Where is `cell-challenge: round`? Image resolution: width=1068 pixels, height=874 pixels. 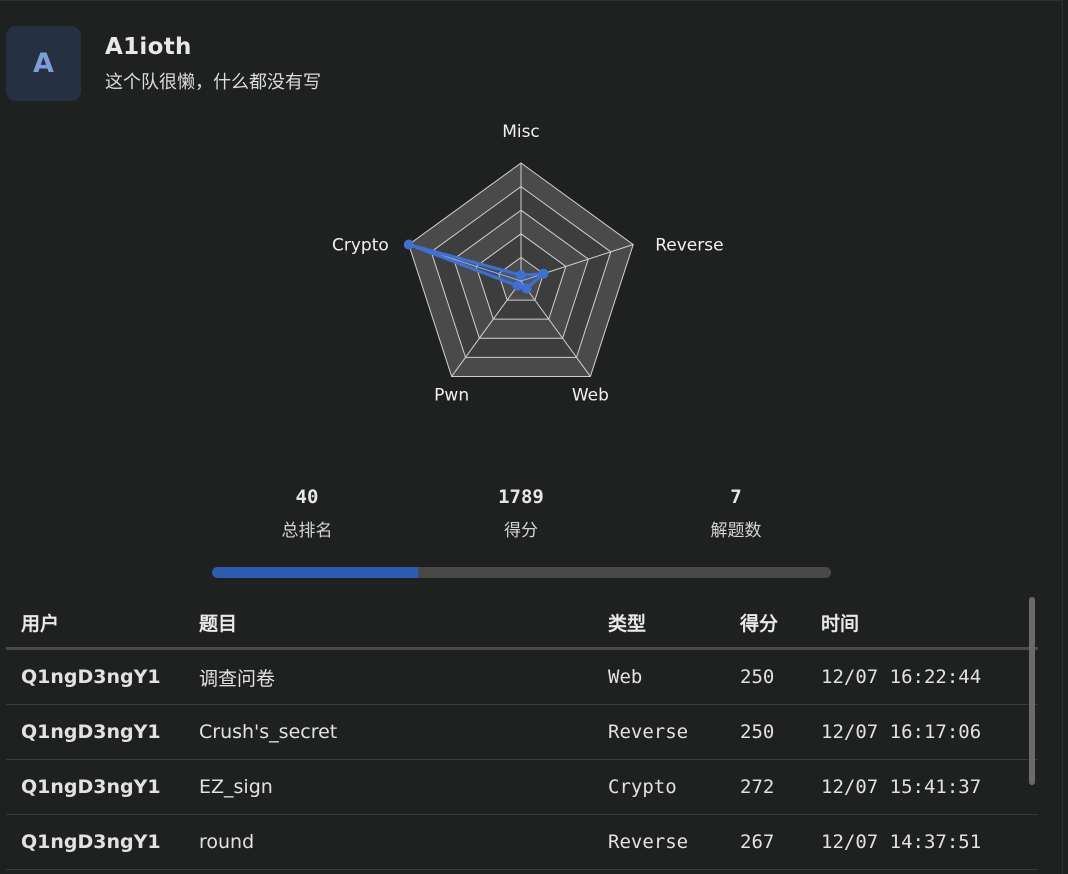
cell-challenge: round is located at coordinates (388, 842).